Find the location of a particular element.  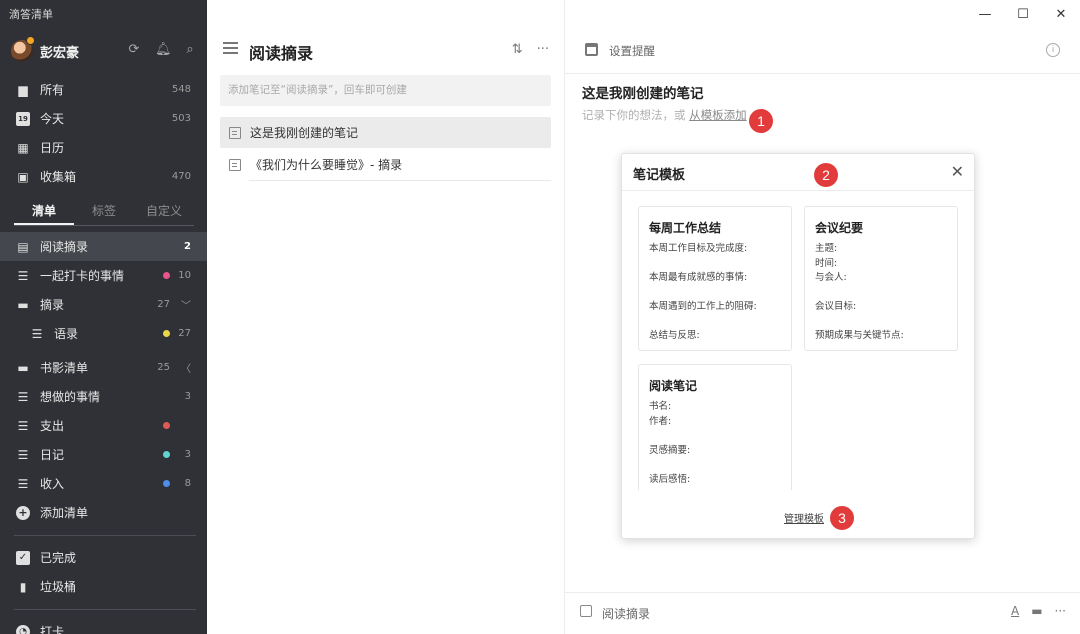

note-item: 《我们为什么要睡觉》- 摘录 is located at coordinates (385, 164).